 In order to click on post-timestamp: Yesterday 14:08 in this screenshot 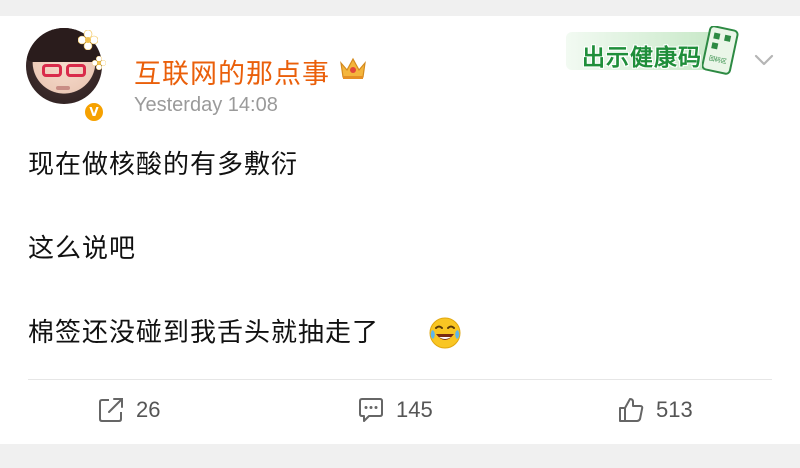, I will do `click(206, 105)`.